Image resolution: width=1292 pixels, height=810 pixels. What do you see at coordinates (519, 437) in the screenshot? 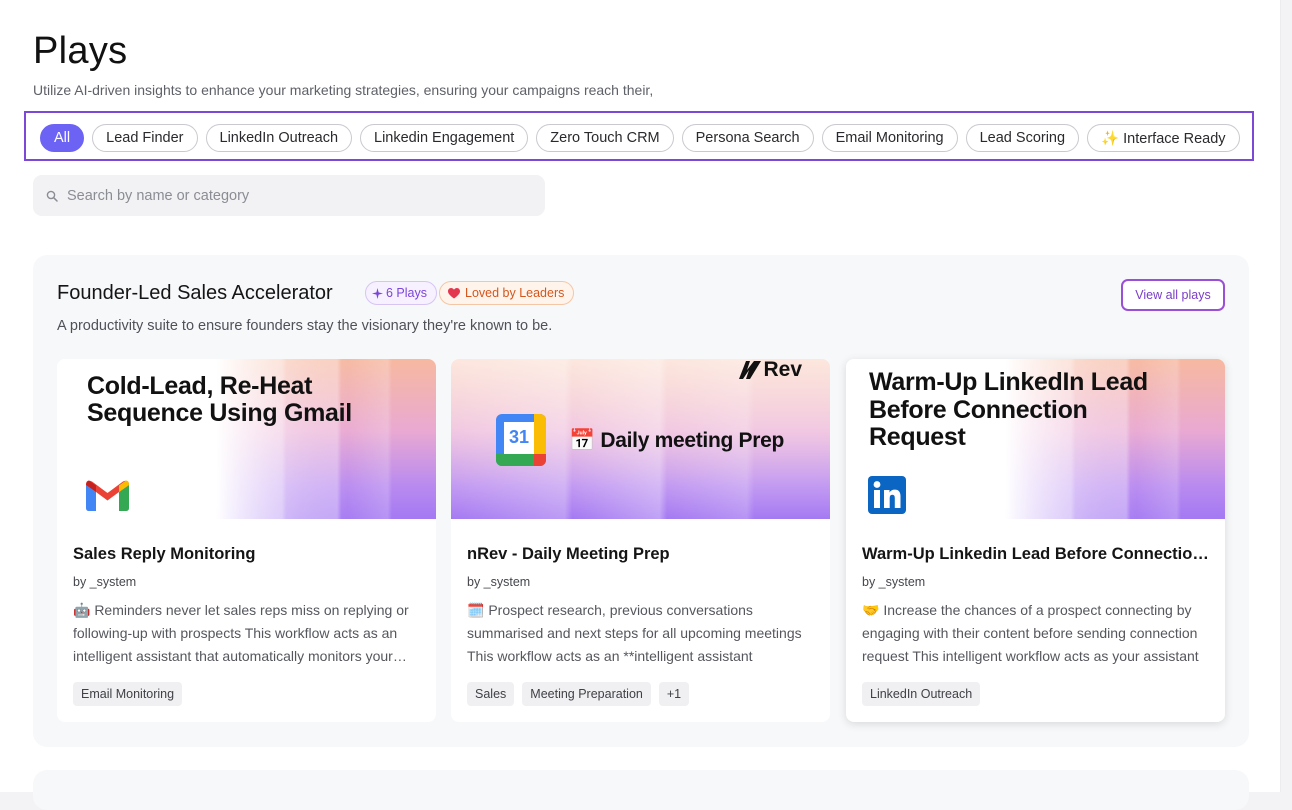
I see `calendar-day: 31` at bounding box center [519, 437].